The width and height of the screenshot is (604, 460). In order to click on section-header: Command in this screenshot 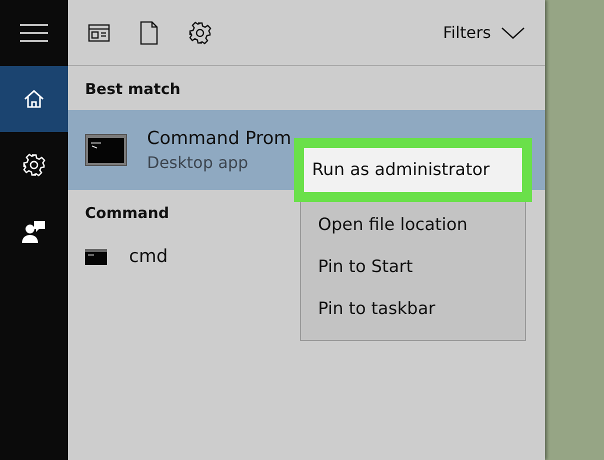, I will do `click(127, 213)`.